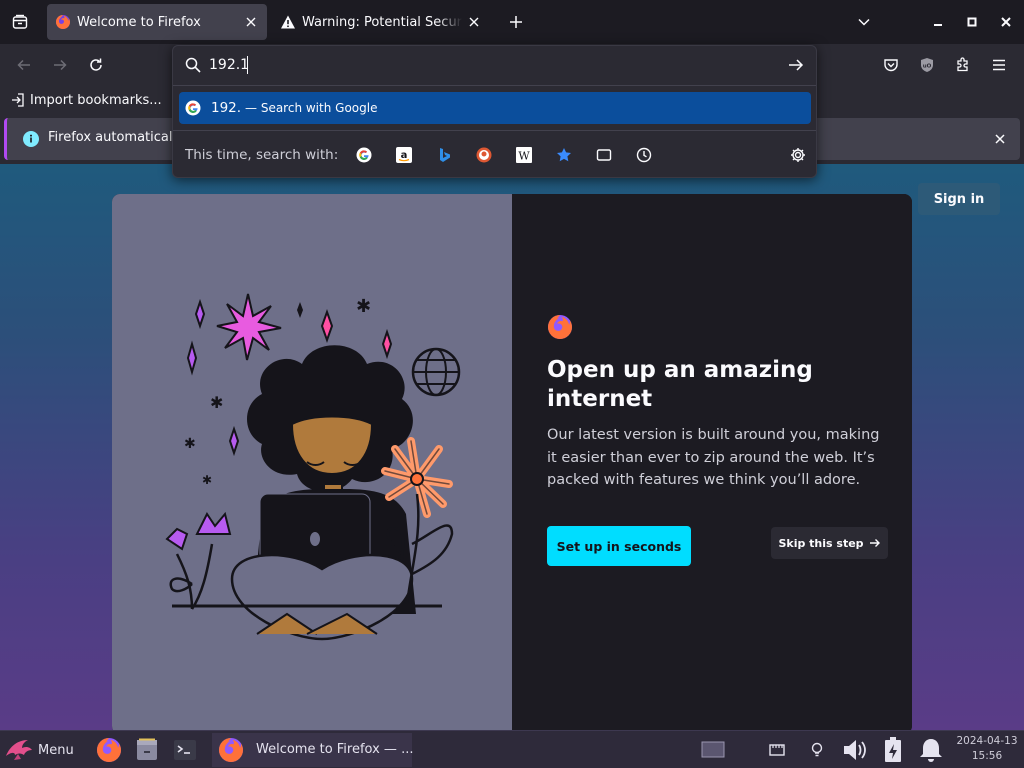 This screenshot has height=768, width=1024. Describe the element at coordinates (796, 65) in the screenshot. I see `go-arrow-icon` at that location.